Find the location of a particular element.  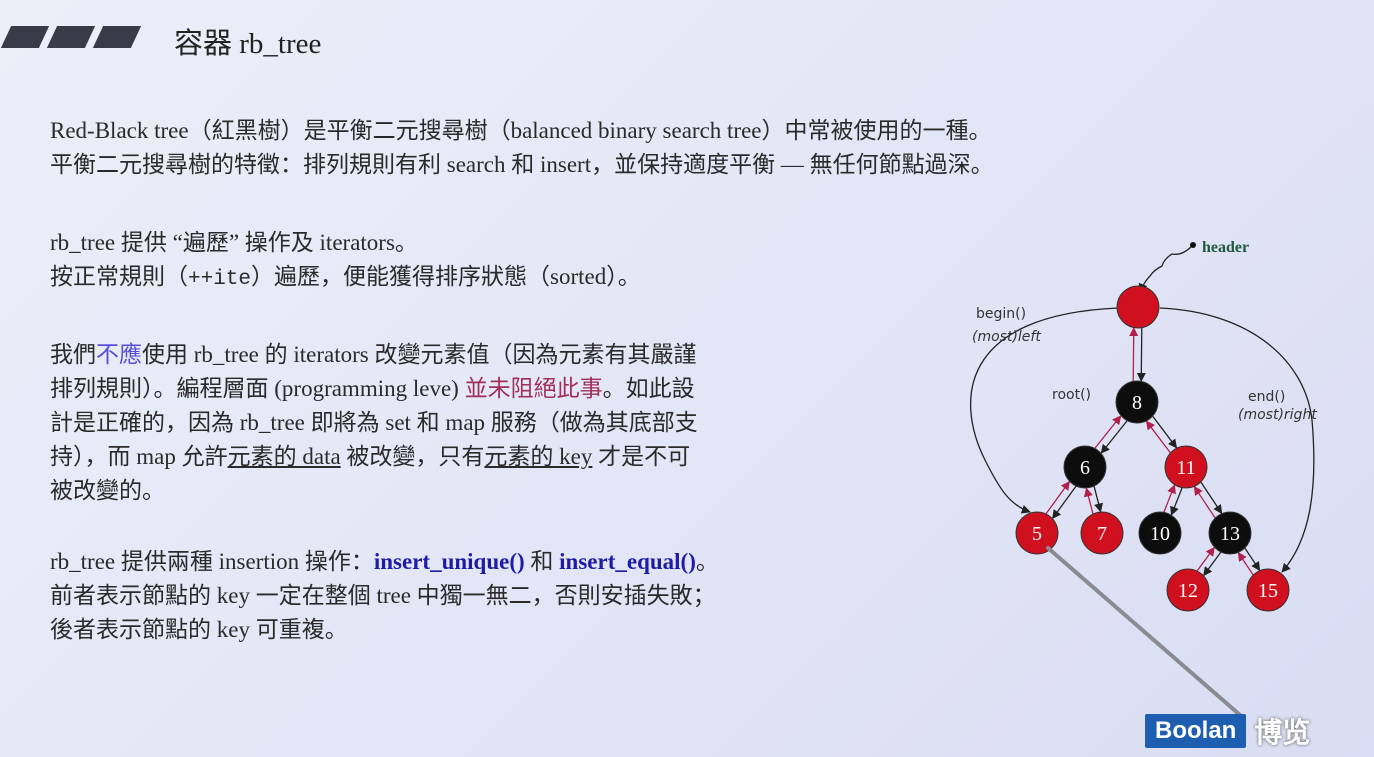

begin-label: begin() is located at coordinates (1001, 314).